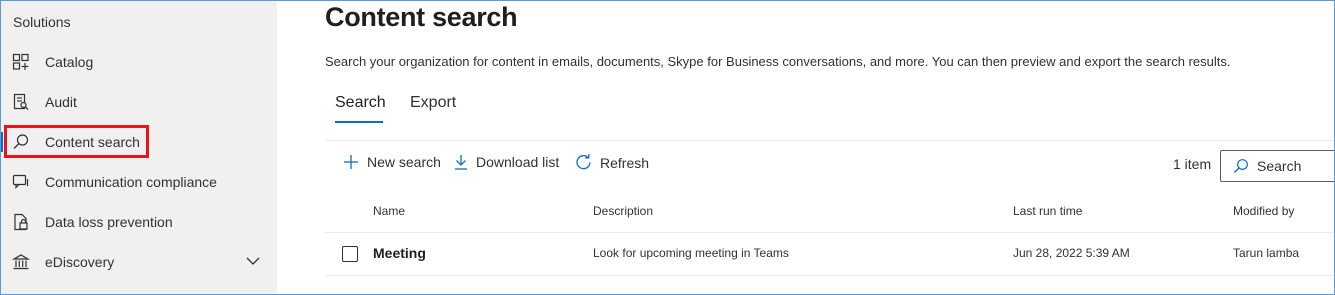 This screenshot has width=1335, height=295. Describe the element at coordinates (21, 222) in the screenshot. I see `dlp-icon` at that location.